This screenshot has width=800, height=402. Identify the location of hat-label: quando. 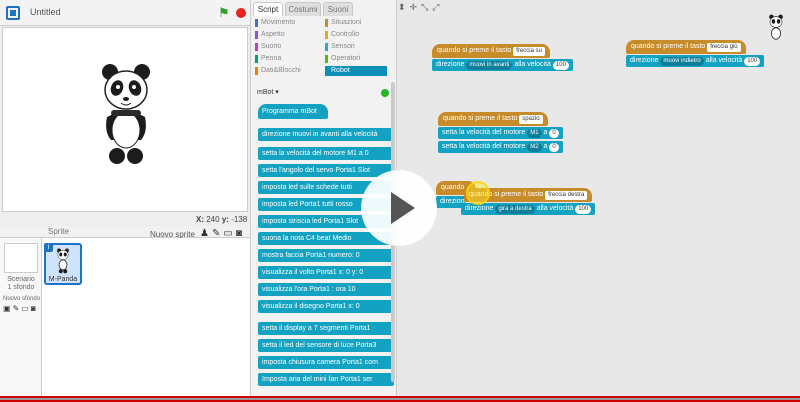
(453, 187).